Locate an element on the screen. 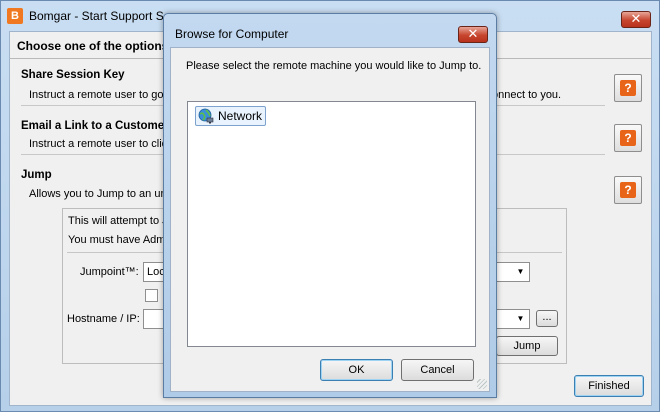 The width and height of the screenshot is (660, 412). jump-help-button: ? is located at coordinates (628, 190).